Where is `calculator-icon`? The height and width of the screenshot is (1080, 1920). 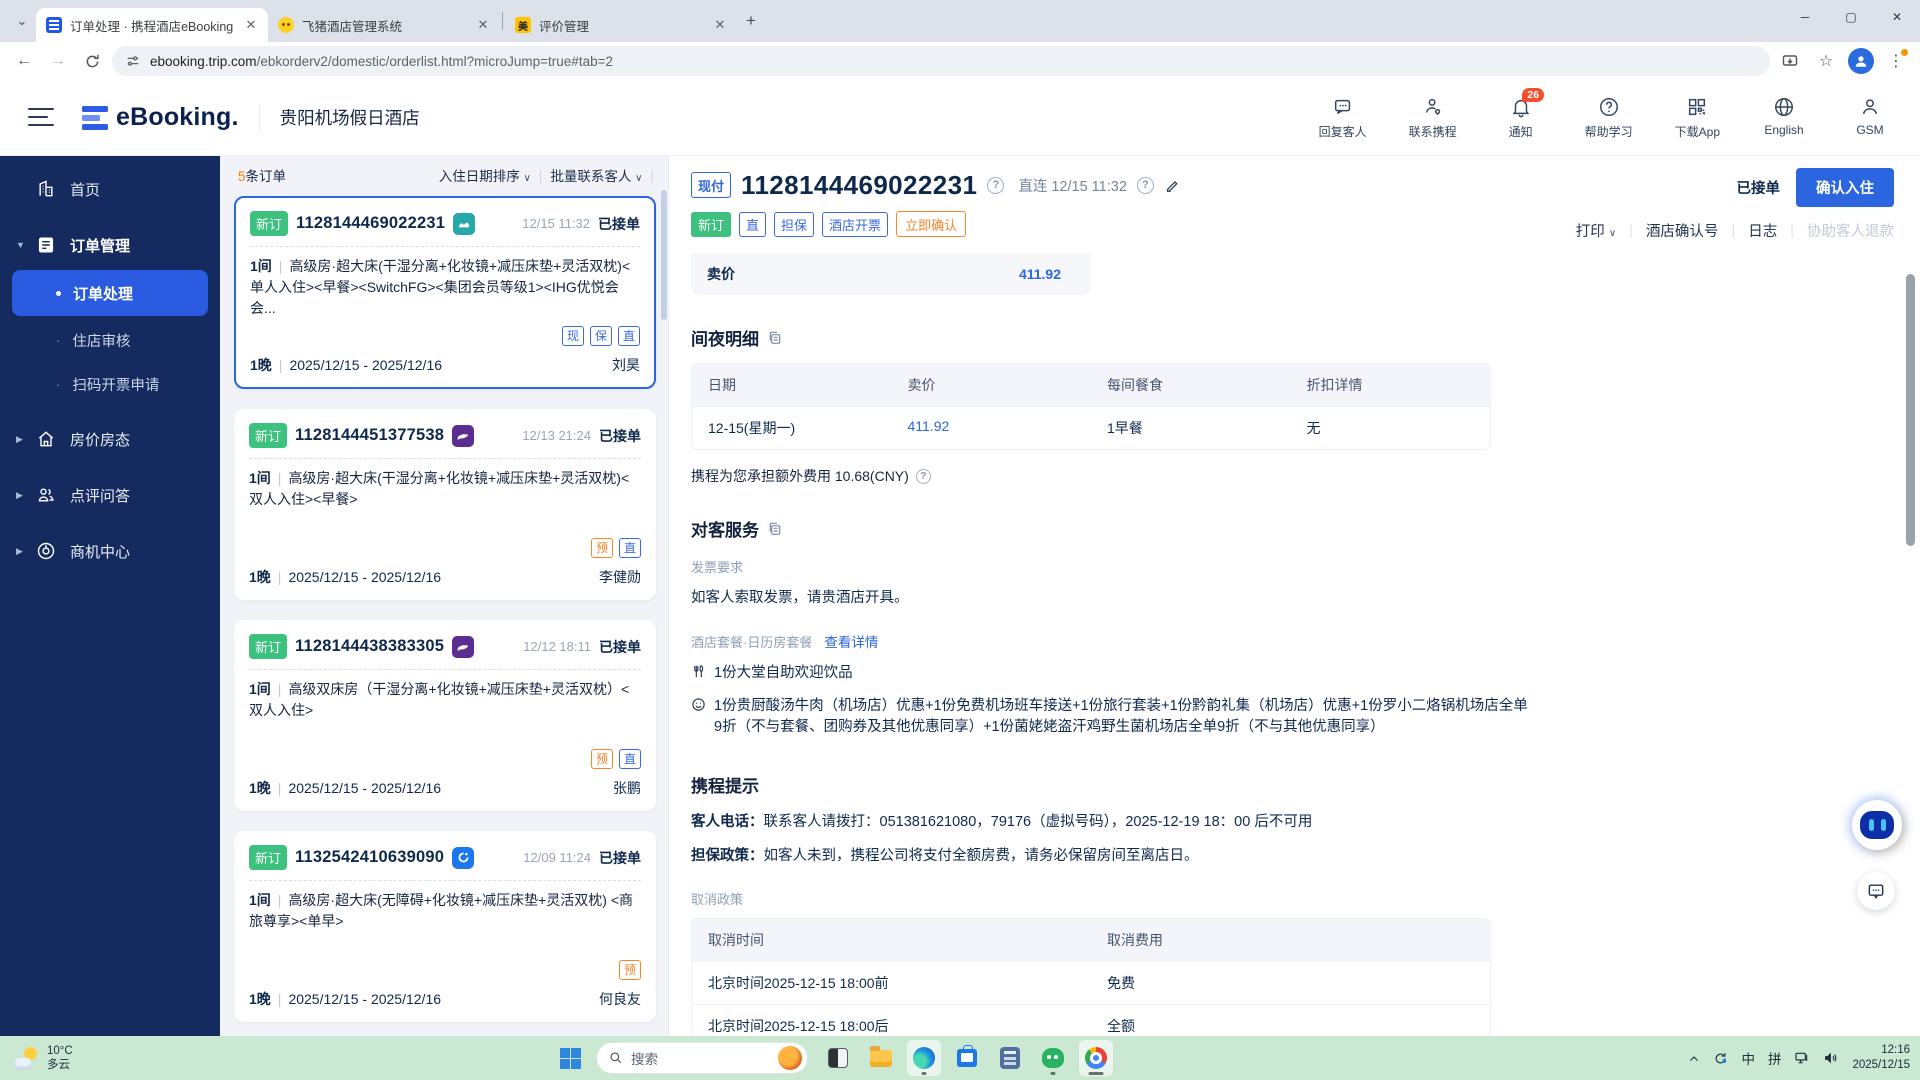 calculator-icon is located at coordinates (1010, 1058).